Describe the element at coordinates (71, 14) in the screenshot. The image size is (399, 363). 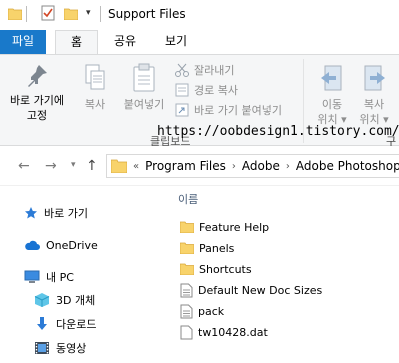
I see `new-folder-icon` at that location.